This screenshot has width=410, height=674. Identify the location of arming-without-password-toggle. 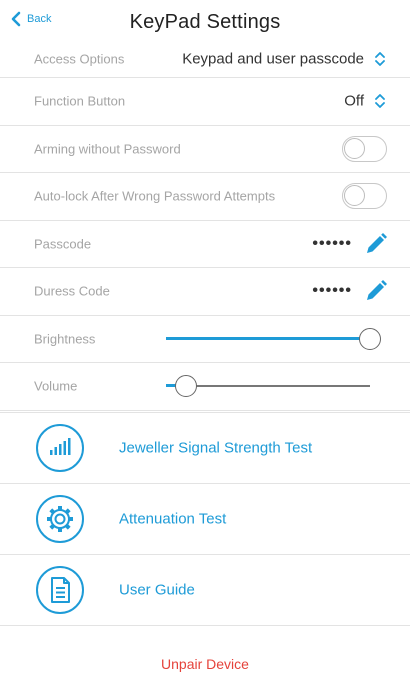
(364, 148).